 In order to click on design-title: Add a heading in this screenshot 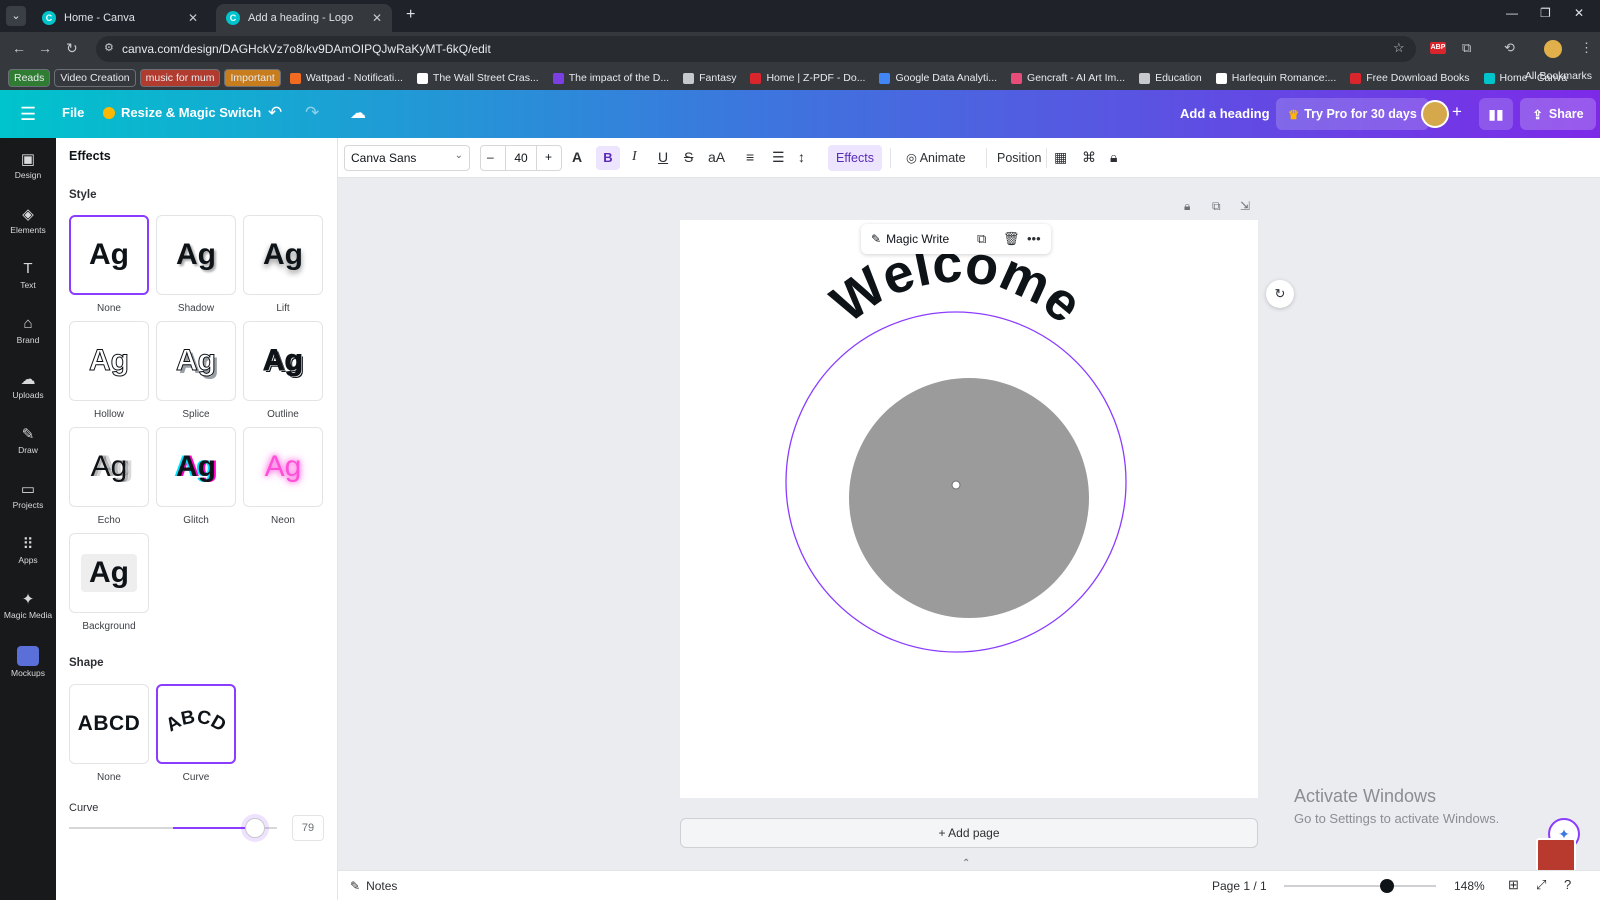, I will do `click(1225, 113)`.